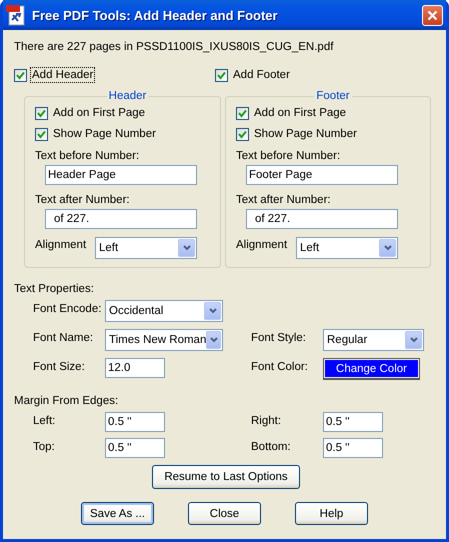 The height and width of the screenshot is (542, 449). Describe the element at coordinates (63, 338) in the screenshot. I see `field-label: Font Name:` at that location.